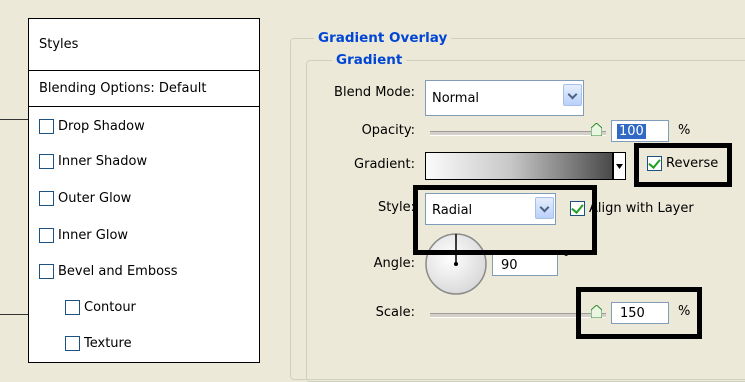  What do you see at coordinates (395, 312) in the screenshot?
I see `scale-label: Scale:` at bounding box center [395, 312].